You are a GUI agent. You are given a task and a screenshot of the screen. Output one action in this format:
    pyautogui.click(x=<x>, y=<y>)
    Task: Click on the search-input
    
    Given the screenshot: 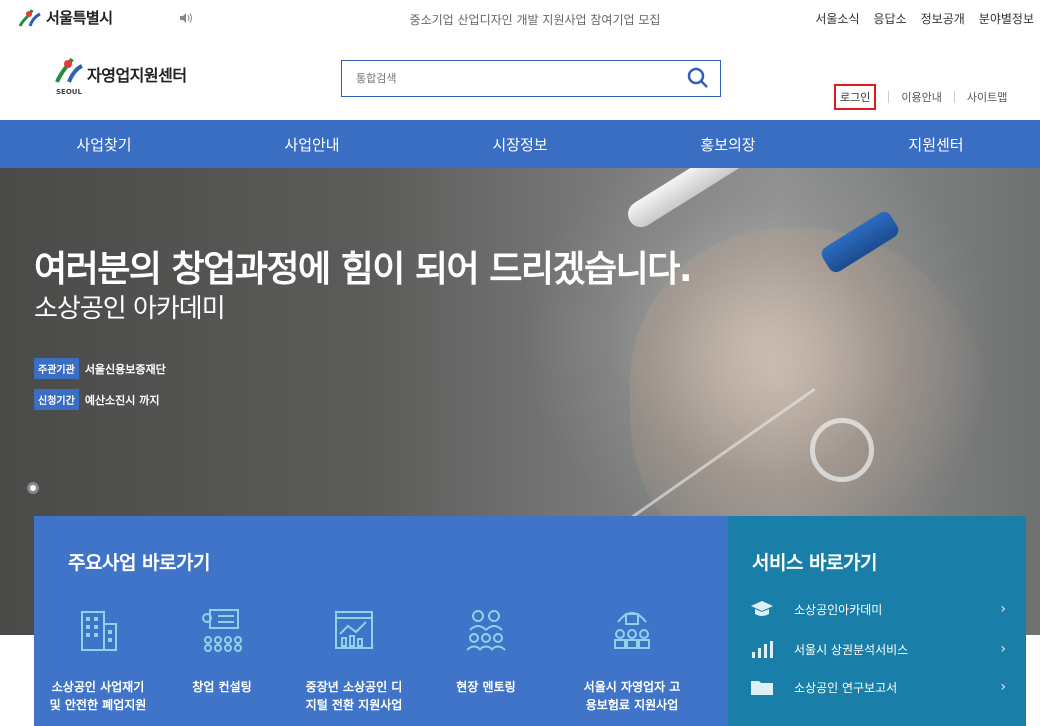 What is the action you would take?
    pyautogui.click(x=507, y=78)
    